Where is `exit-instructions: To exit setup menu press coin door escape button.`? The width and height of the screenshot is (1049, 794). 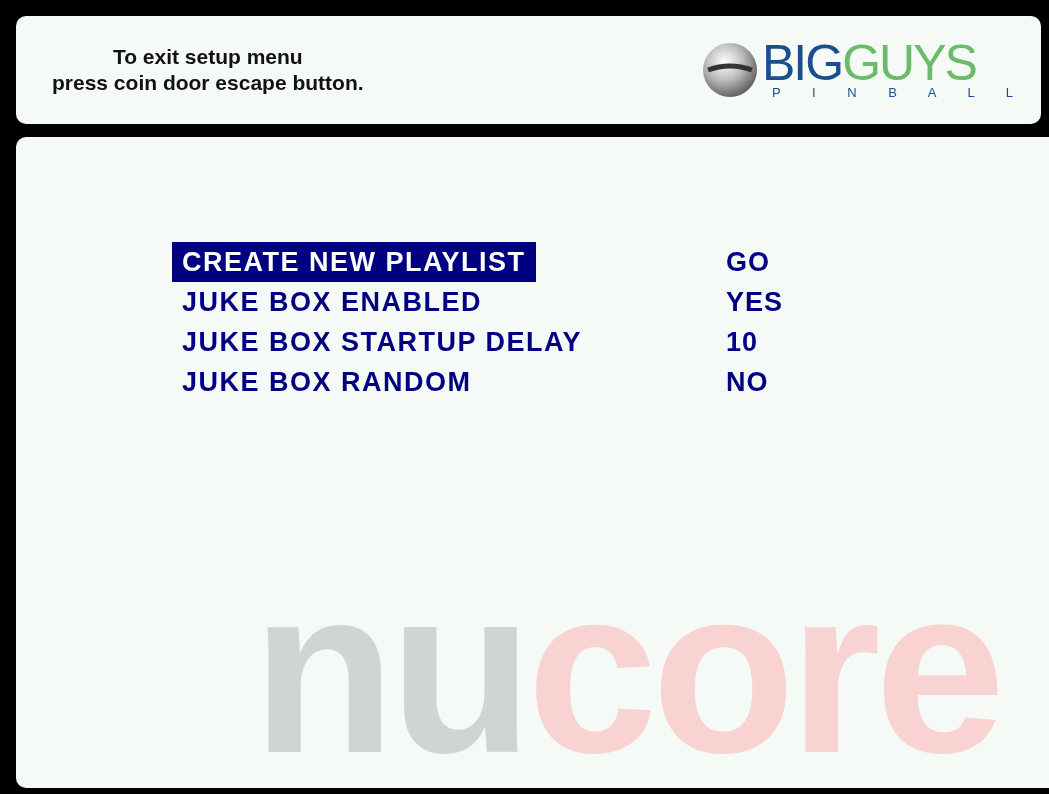 exit-instructions: To exit setup menu press coin door escape button. is located at coordinates (208, 70).